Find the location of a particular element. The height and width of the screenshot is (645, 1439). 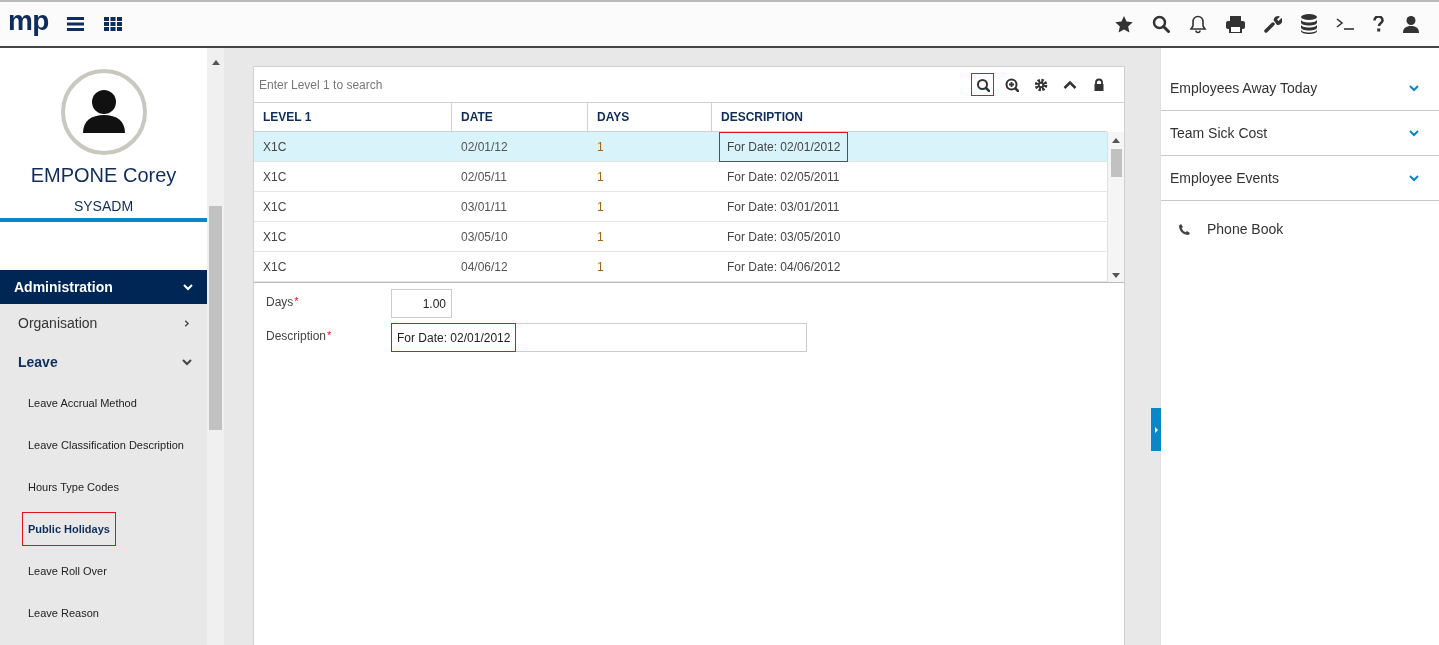

table-cell: For Date: 02/01/2012 is located at coordinates (784, 146).